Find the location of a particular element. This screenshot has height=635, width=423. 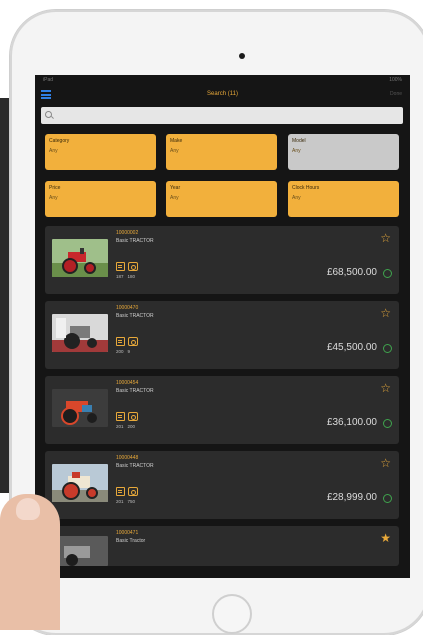

listing-stats: 201 200 is located at coordinates (125, 426).